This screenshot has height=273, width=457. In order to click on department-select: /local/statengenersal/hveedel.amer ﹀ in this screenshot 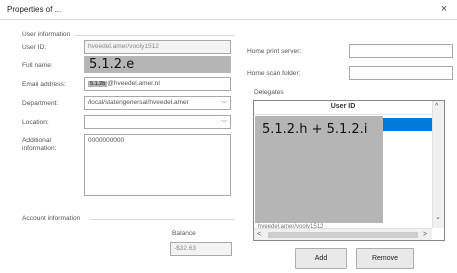, I will do `click(157, 103)`.